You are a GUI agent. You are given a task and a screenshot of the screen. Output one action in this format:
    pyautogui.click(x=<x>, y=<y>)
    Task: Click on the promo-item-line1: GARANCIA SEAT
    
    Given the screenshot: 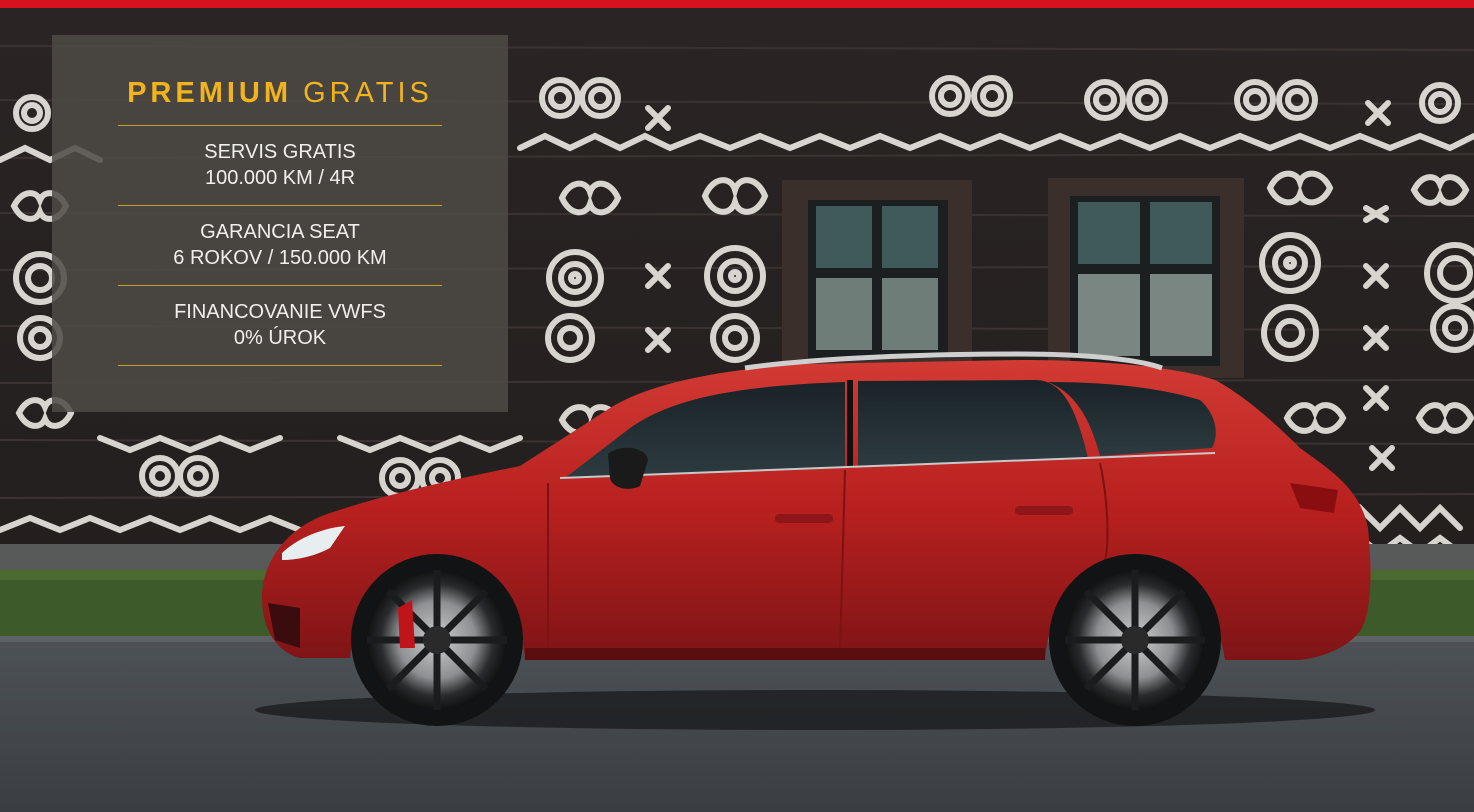 What is the action you would take?
    pyautogui.click(x=280, y=232)
    